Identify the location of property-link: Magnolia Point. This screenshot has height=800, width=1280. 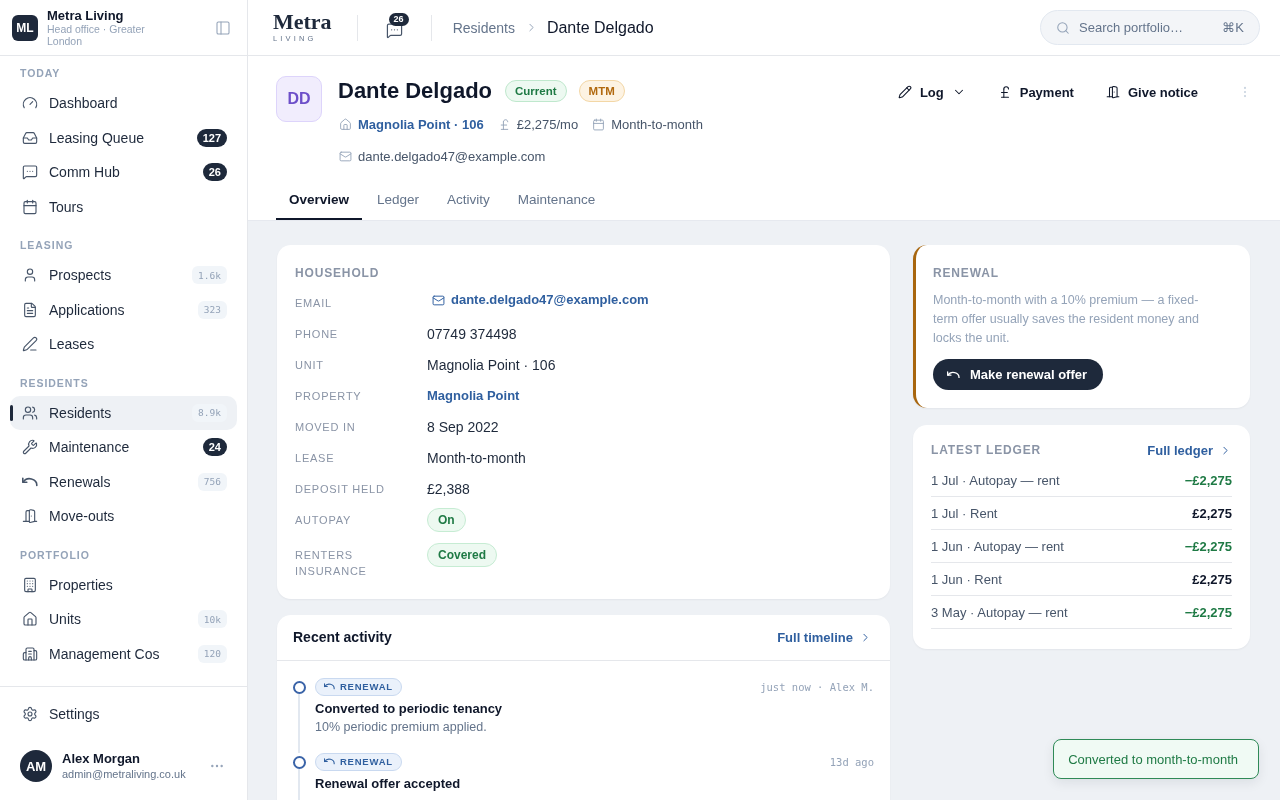
(473, 396).